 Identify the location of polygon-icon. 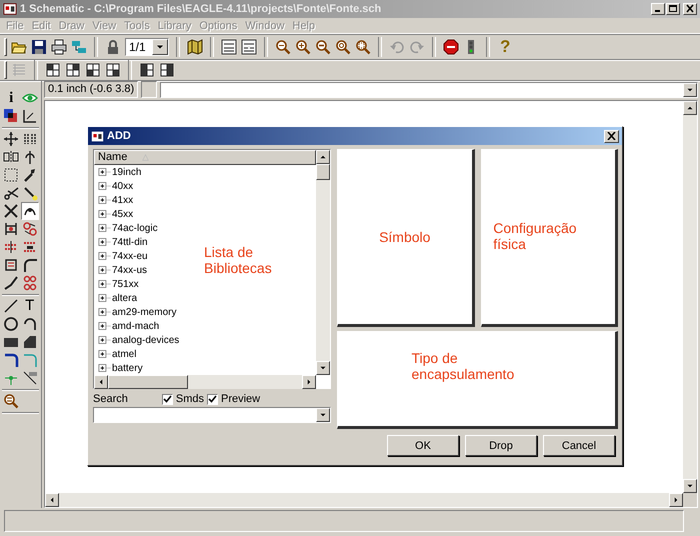
(30, 342).